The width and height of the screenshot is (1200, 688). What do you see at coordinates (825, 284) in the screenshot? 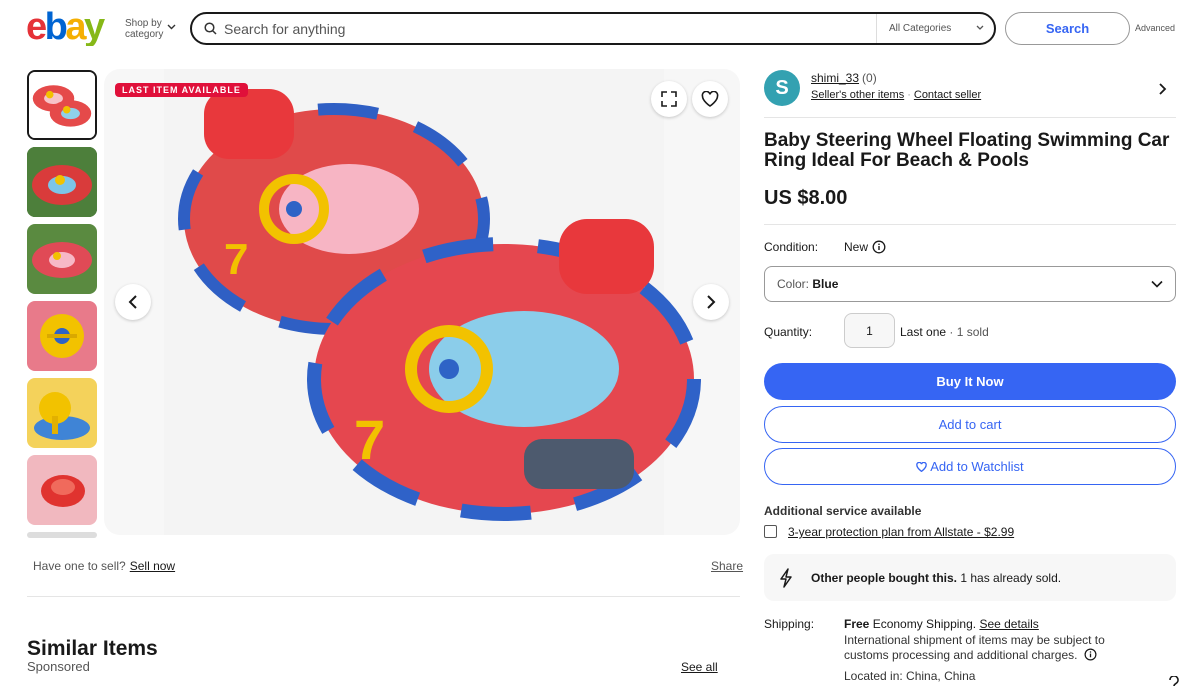
I see `color-value: Blue` at bounding box center [825, 284].